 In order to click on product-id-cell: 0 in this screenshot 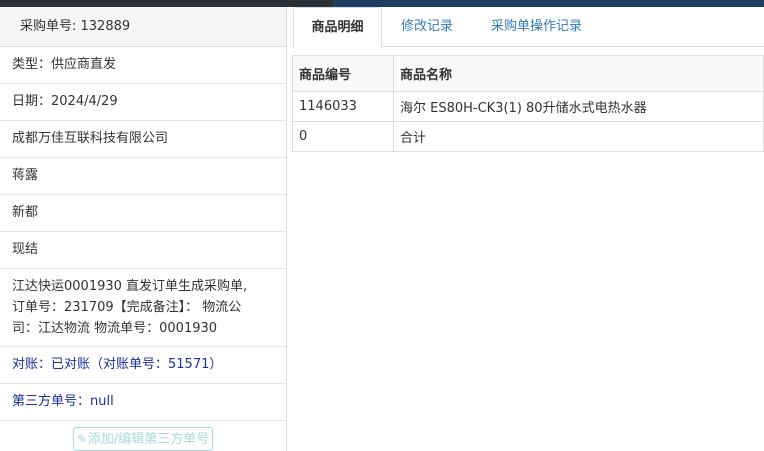, I will do `click(343, 136)`.